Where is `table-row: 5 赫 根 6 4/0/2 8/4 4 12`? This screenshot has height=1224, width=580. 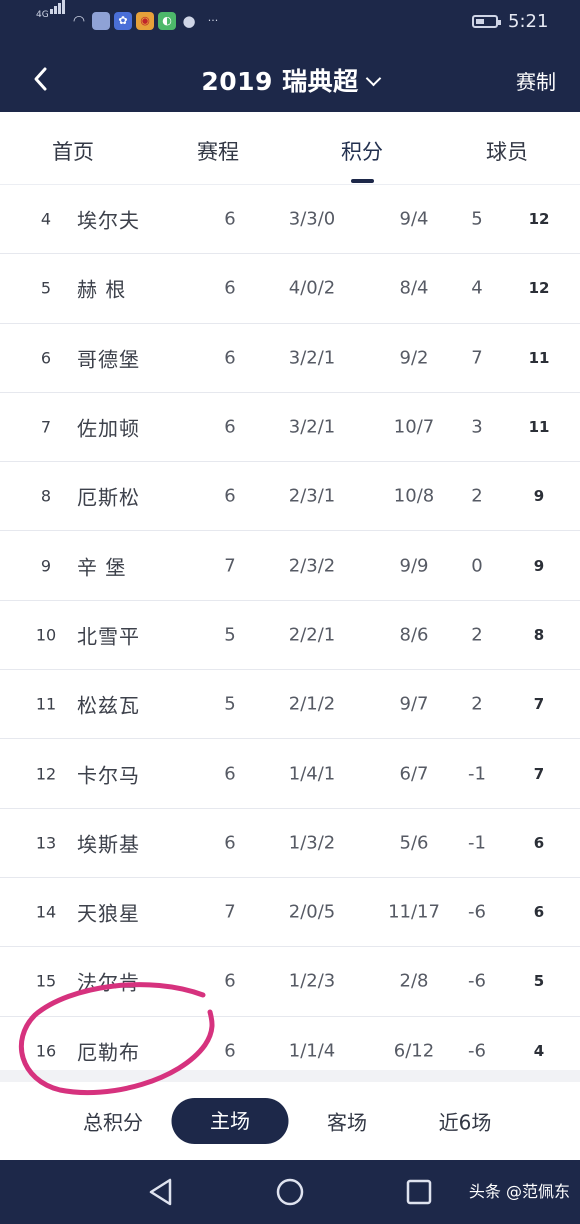 table-row: 5 赫 根 6 4/0/2 8/4 4 12 is located at coordinates (290, 289).